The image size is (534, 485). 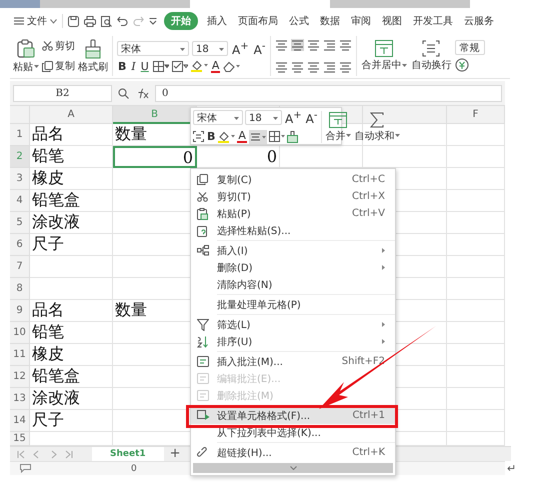 I want to click on format-painter-button: 格式刷, so click(x=93, y=56).